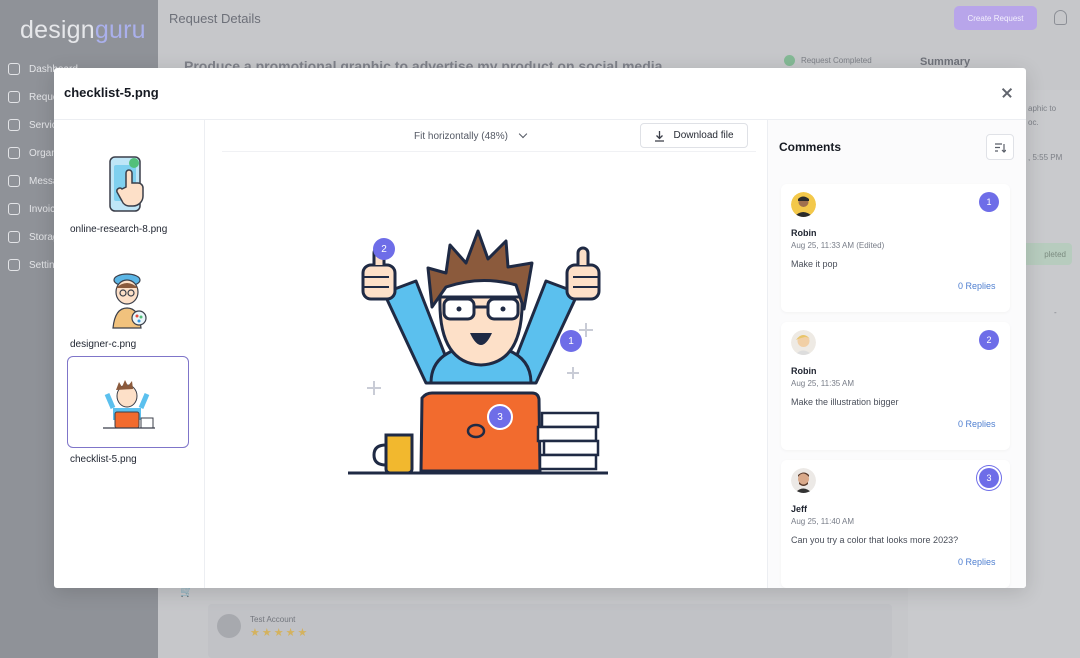  I want to click on close-icon, so click(1007, 93).